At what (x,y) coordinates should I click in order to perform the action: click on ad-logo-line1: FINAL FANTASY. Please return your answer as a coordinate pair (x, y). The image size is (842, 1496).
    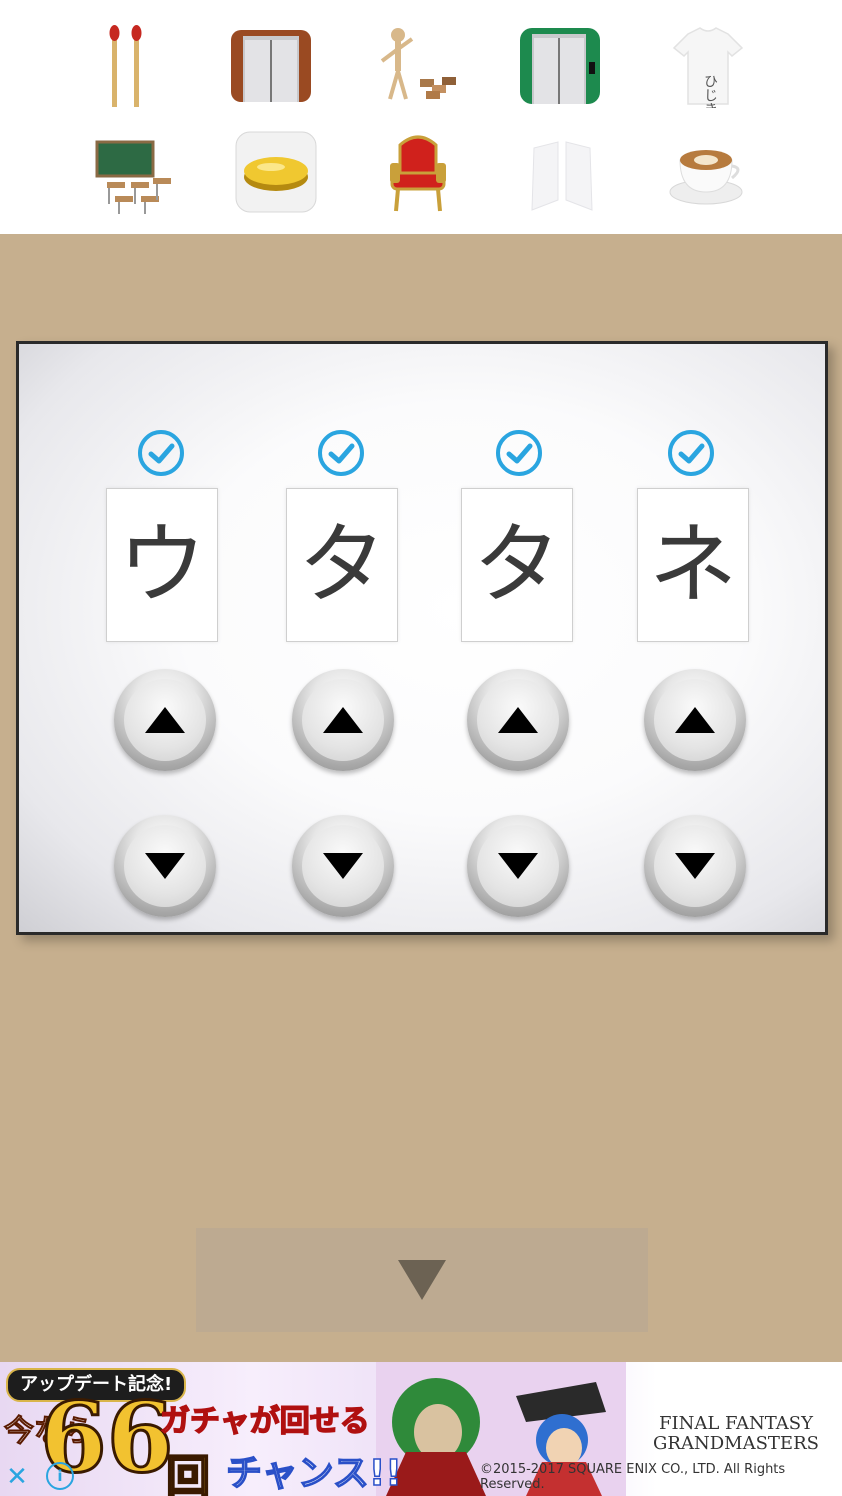
    Looking at the image, I should click on (736, 1423).